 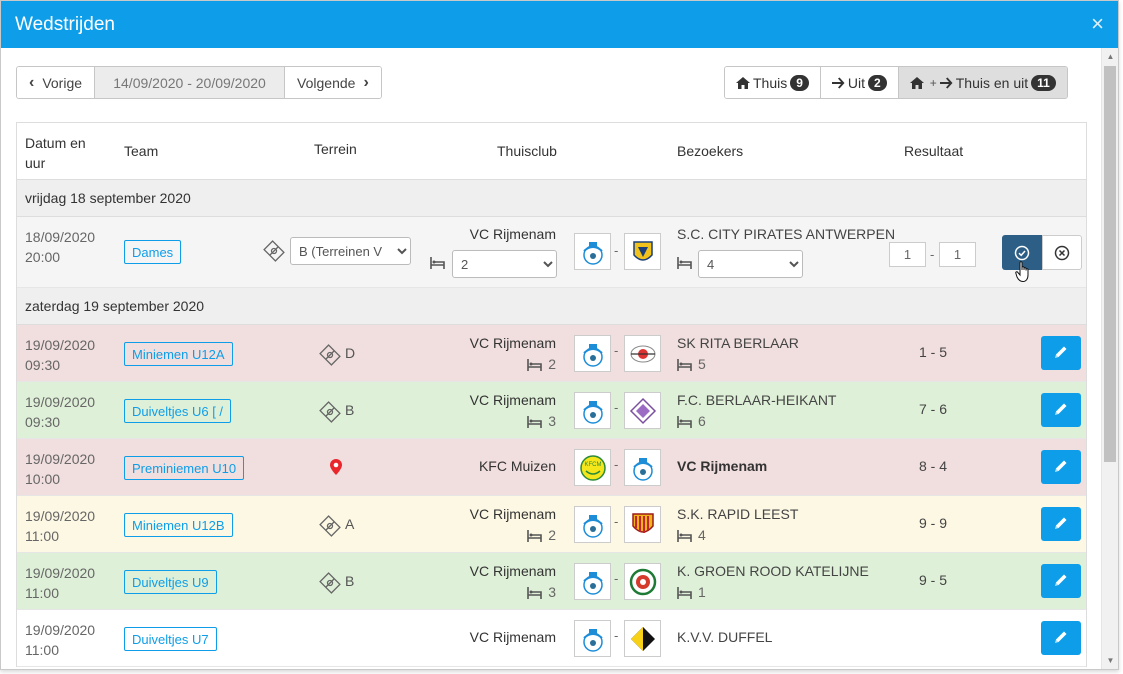 I want to click on away-room-number: 1, so click(x=702, y=592).